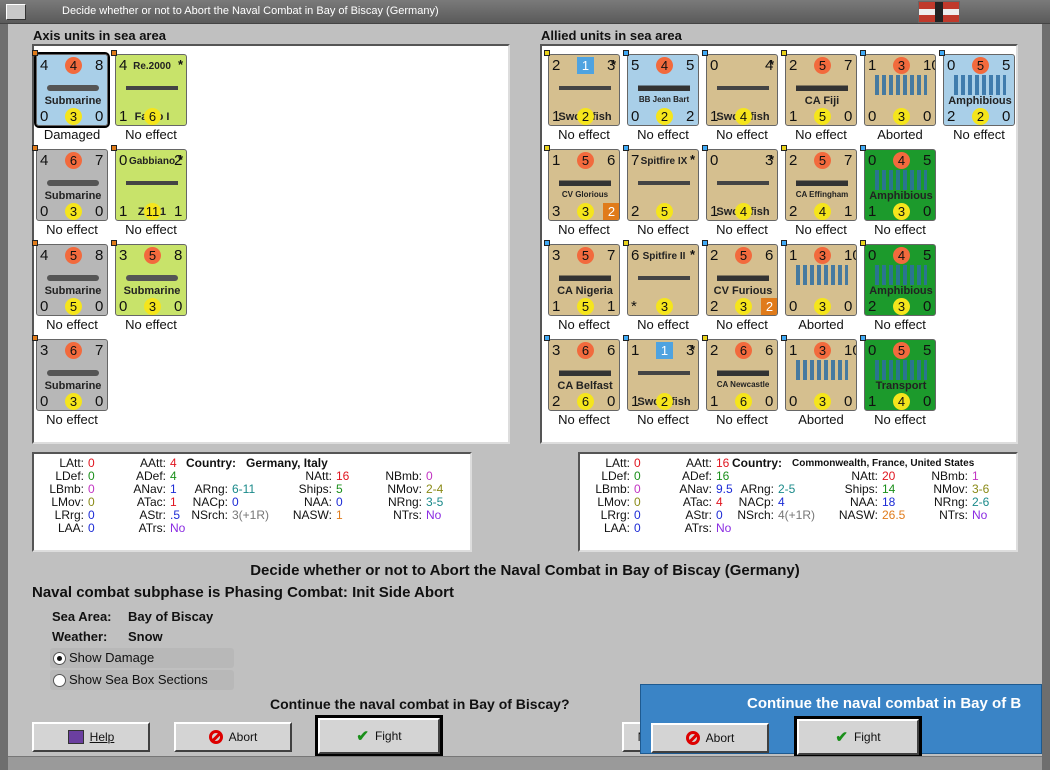 The width and height of the screenshot is (1050, 770). I want to click on allied-unit-result: Aborted, so click(821, 419).